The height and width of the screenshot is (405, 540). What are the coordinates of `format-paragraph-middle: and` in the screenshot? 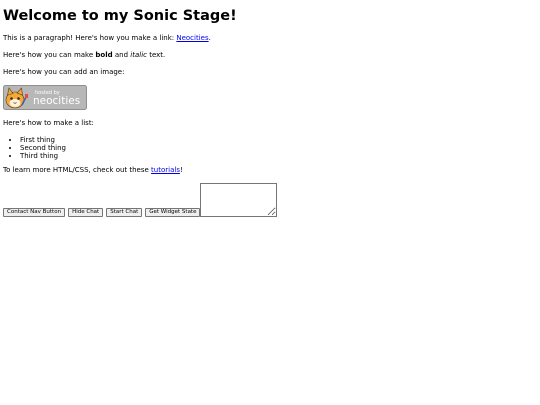 It's located at (121, 55).